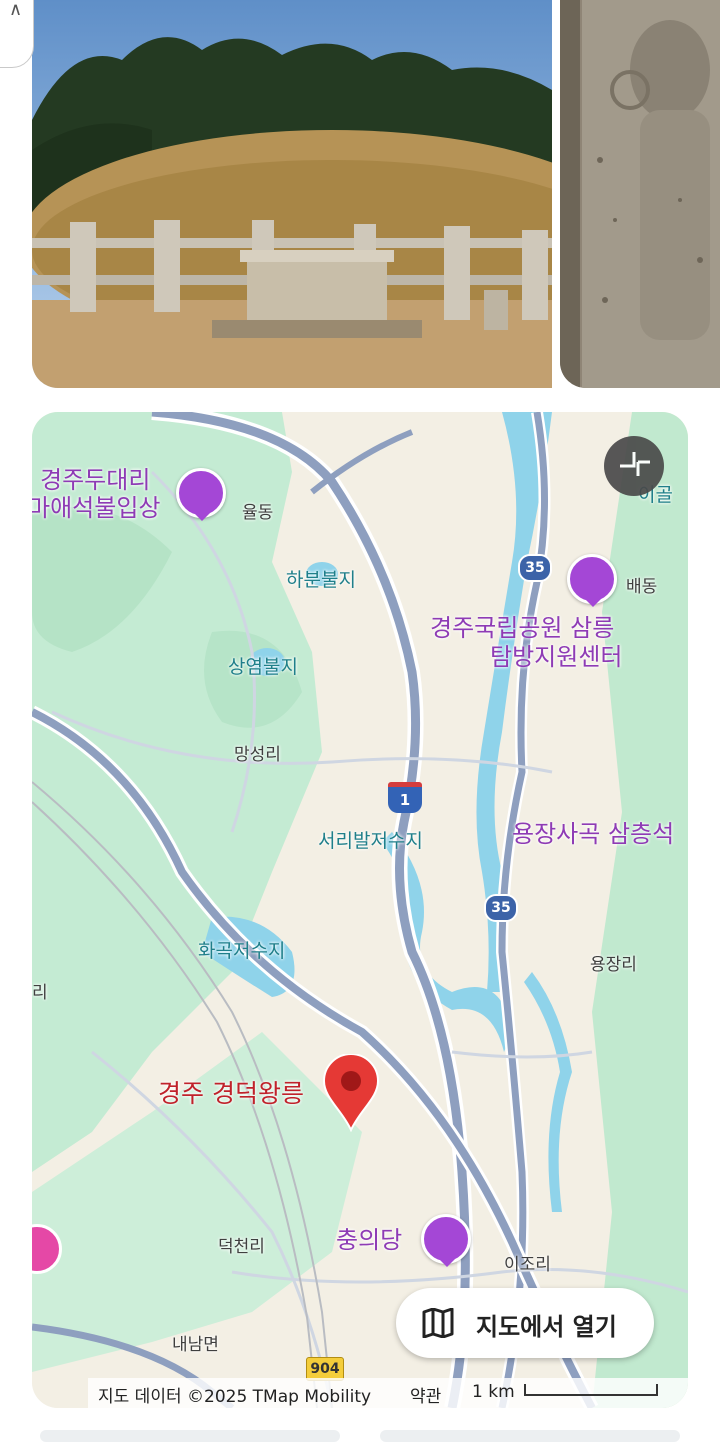 This screenshot has width=720, height=1442. Describe the element at coordinates (231, 1092) in the screenshot. I see `pin-label: 경주 경덕왕릉` at that location.